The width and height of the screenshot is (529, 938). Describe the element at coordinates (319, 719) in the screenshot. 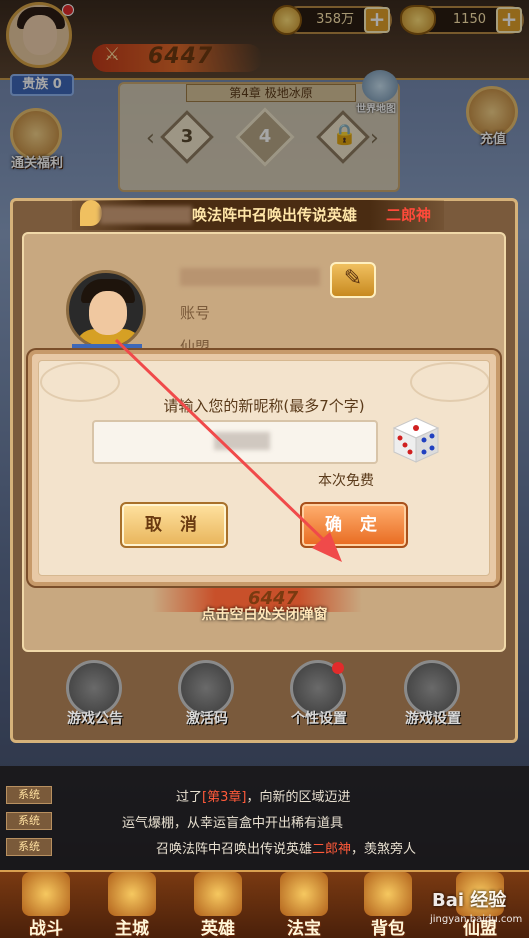

I see `personalize-label: 个性设置` at that location.